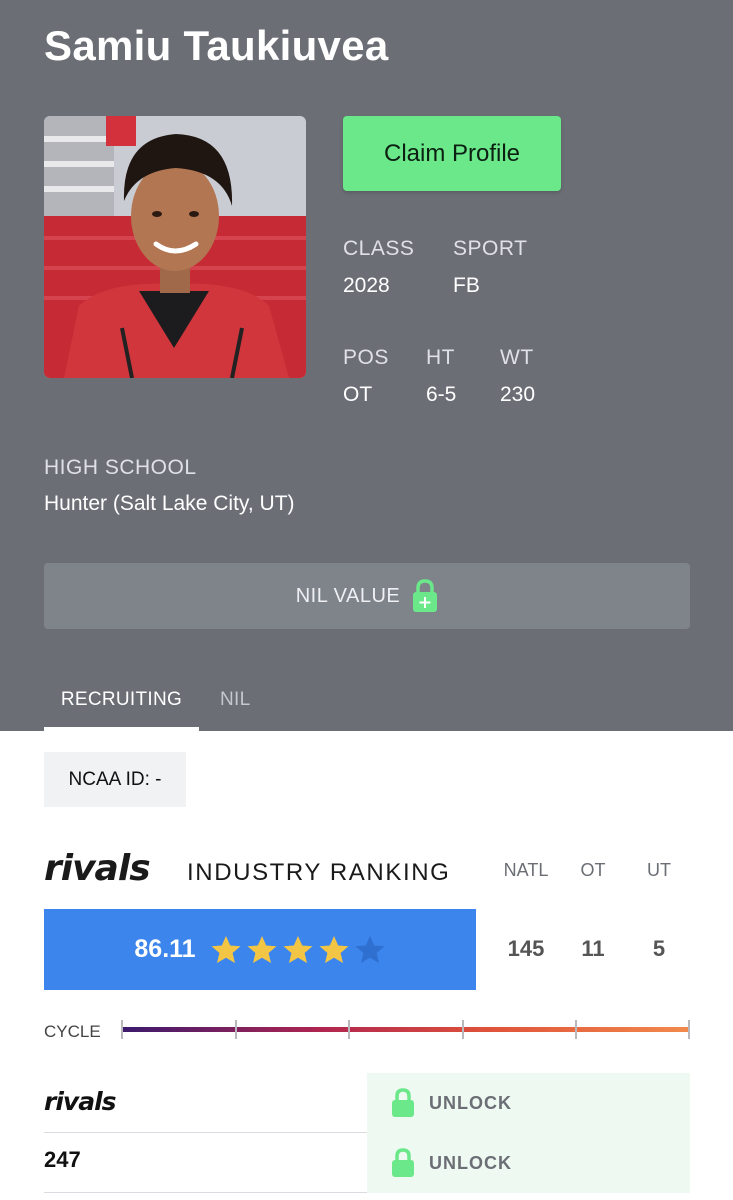 Image resolution: width=733 pixels, height=1200 pixels. I want to click on cycle-label: CYCLE, so click(72, 1031).